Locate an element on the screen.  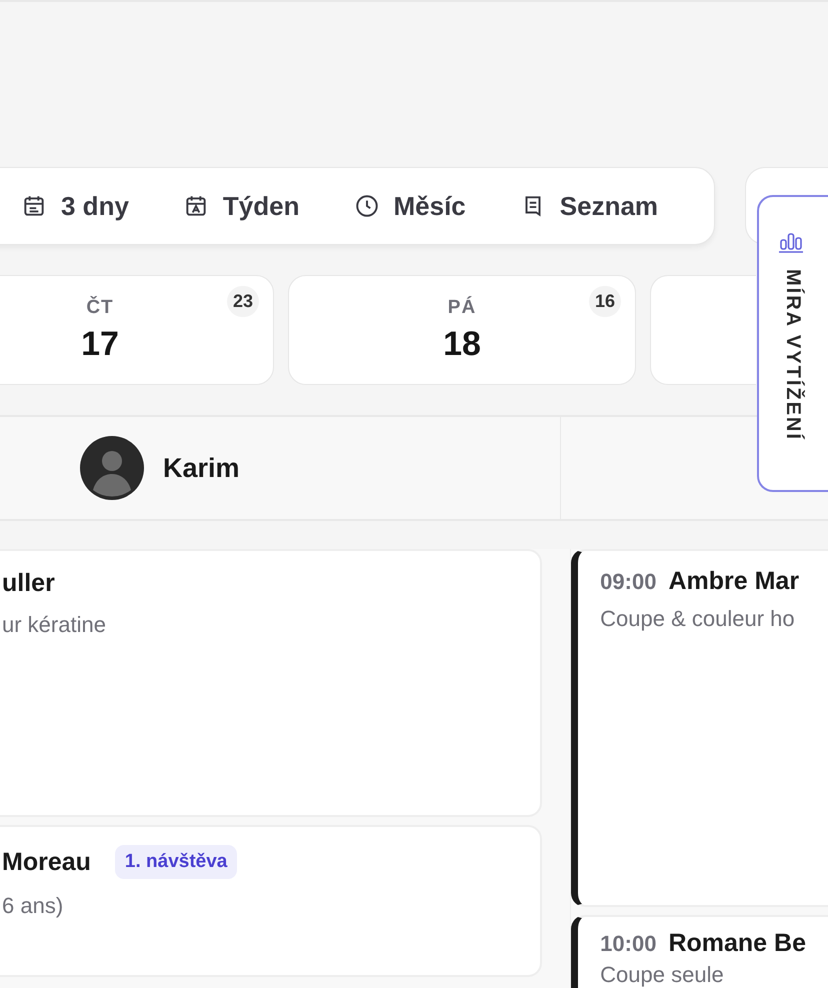
first-visit-badge: 1. návštěva is located at coordinates (176, 862).